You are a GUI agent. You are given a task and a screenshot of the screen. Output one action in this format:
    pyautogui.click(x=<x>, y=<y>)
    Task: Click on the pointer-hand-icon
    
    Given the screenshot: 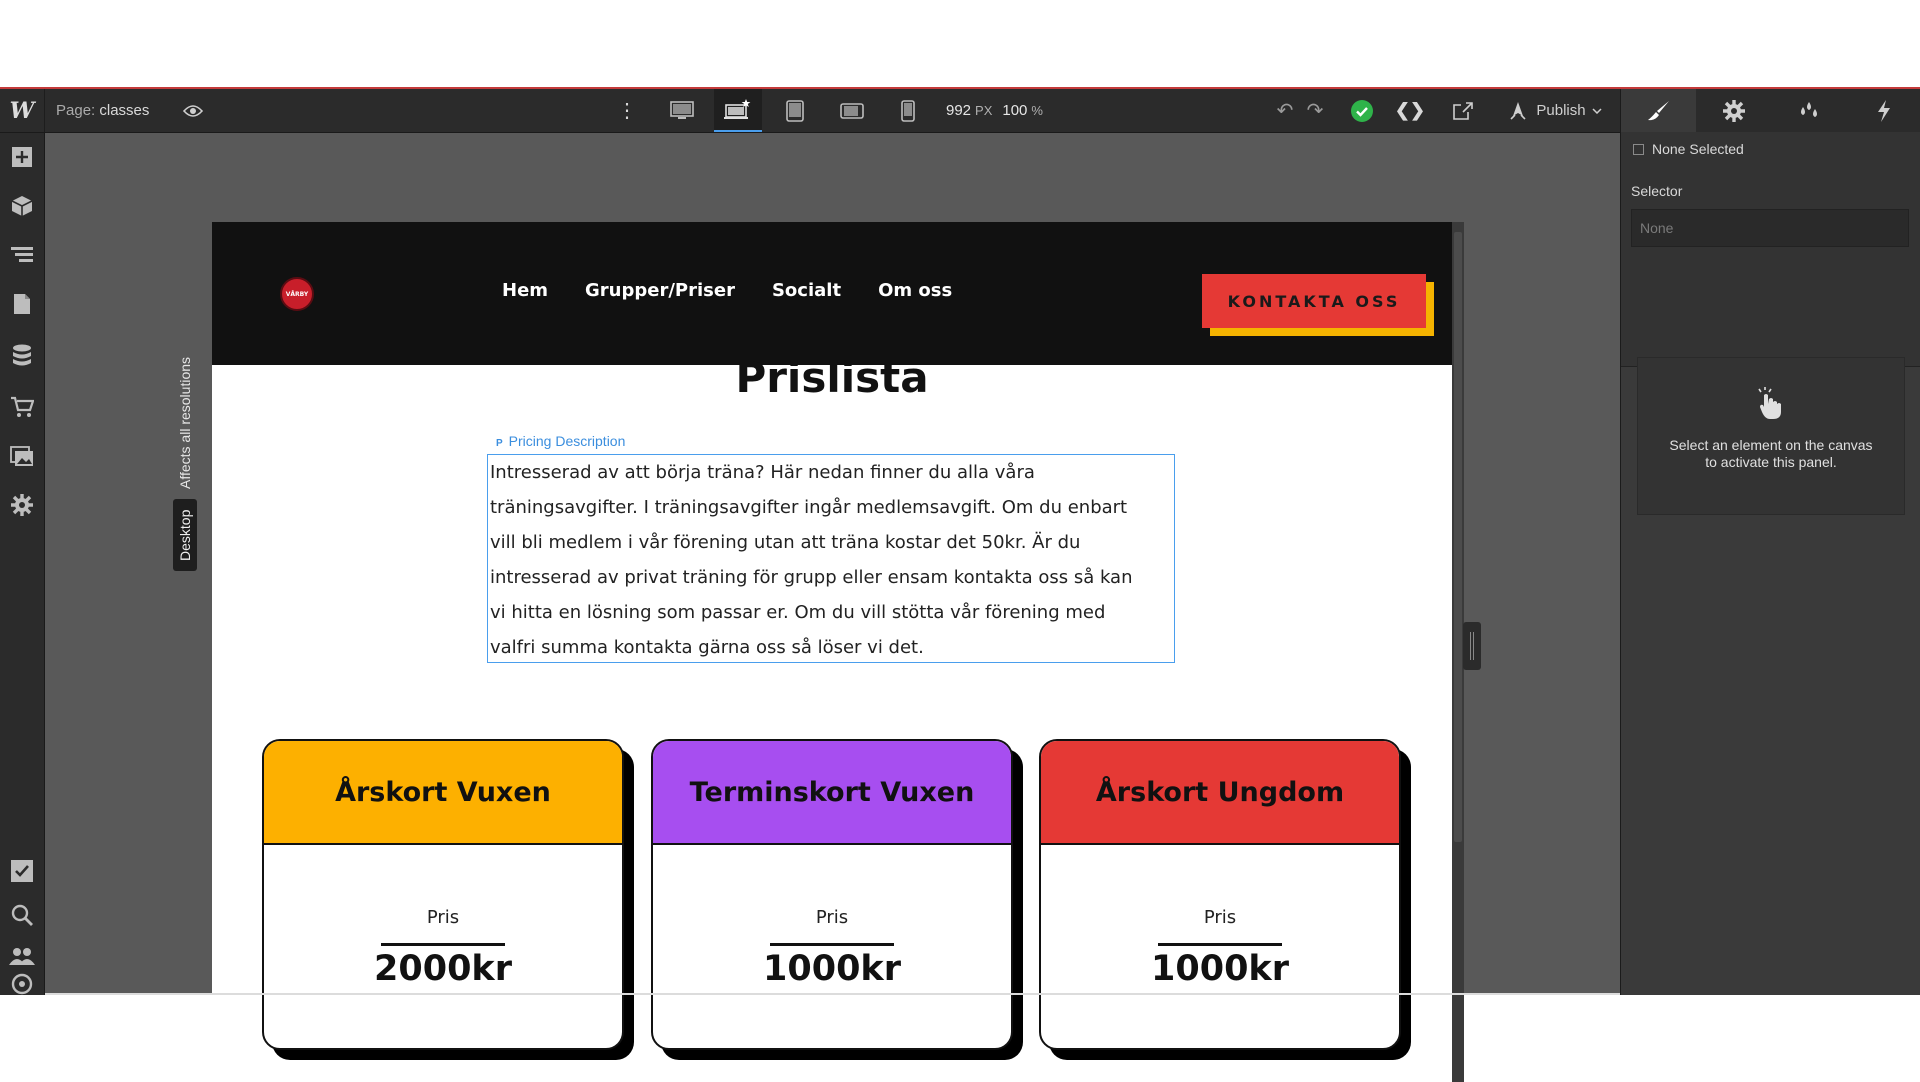 What is the action you would take?
    pyautogui.click(x=1771, y=404)
    